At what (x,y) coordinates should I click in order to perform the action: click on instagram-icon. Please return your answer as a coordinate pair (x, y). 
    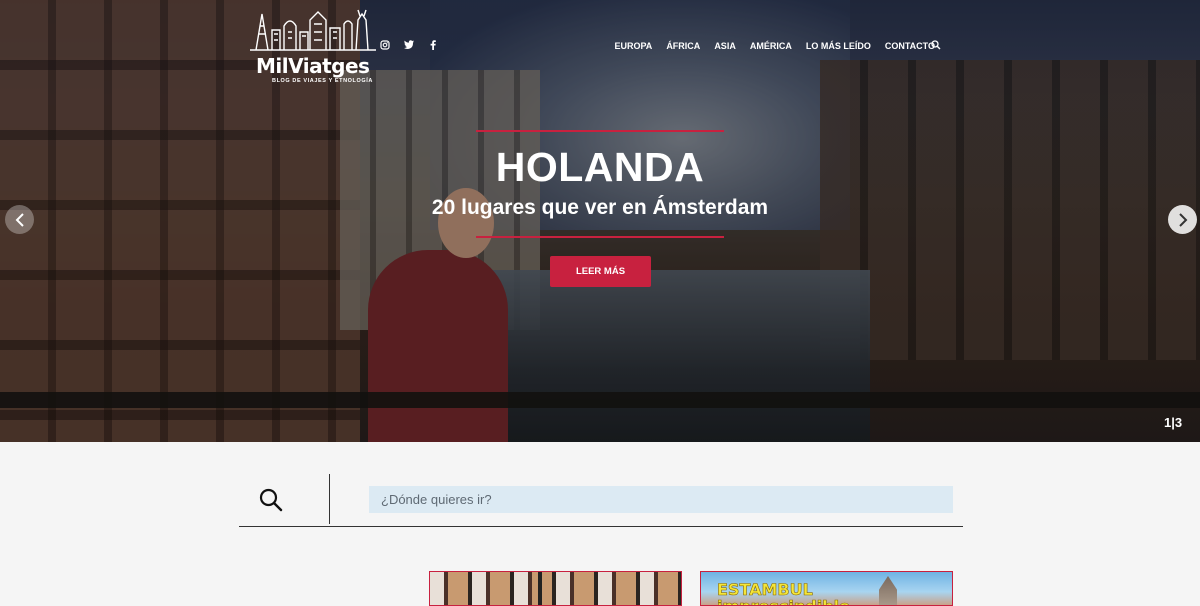
    Looking at the image, I should click on (385, 46).